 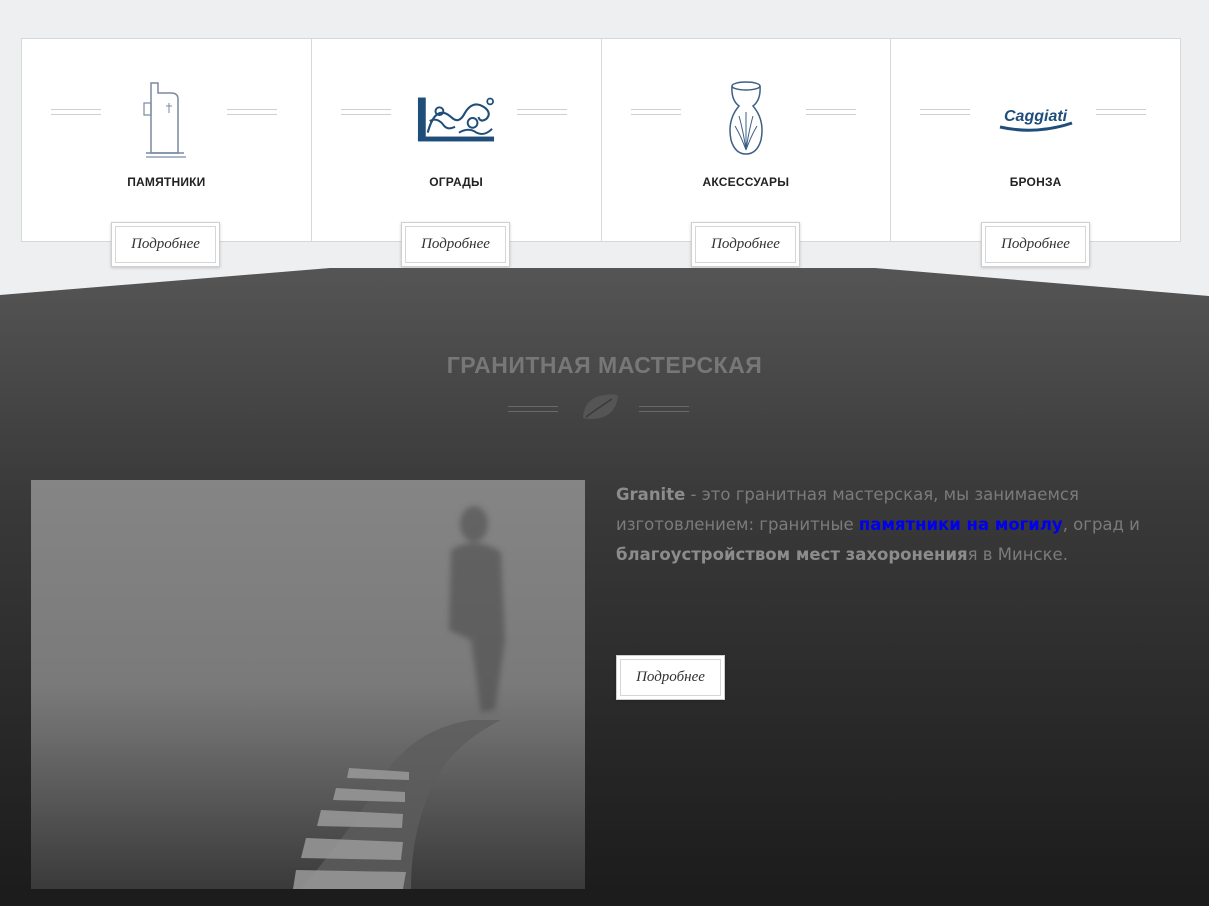 What do you see at coordinates (792, 554) in the screenshot?
I see `about-bold-text: благоустройством мест захоронения` at bounding box center [792, 554].